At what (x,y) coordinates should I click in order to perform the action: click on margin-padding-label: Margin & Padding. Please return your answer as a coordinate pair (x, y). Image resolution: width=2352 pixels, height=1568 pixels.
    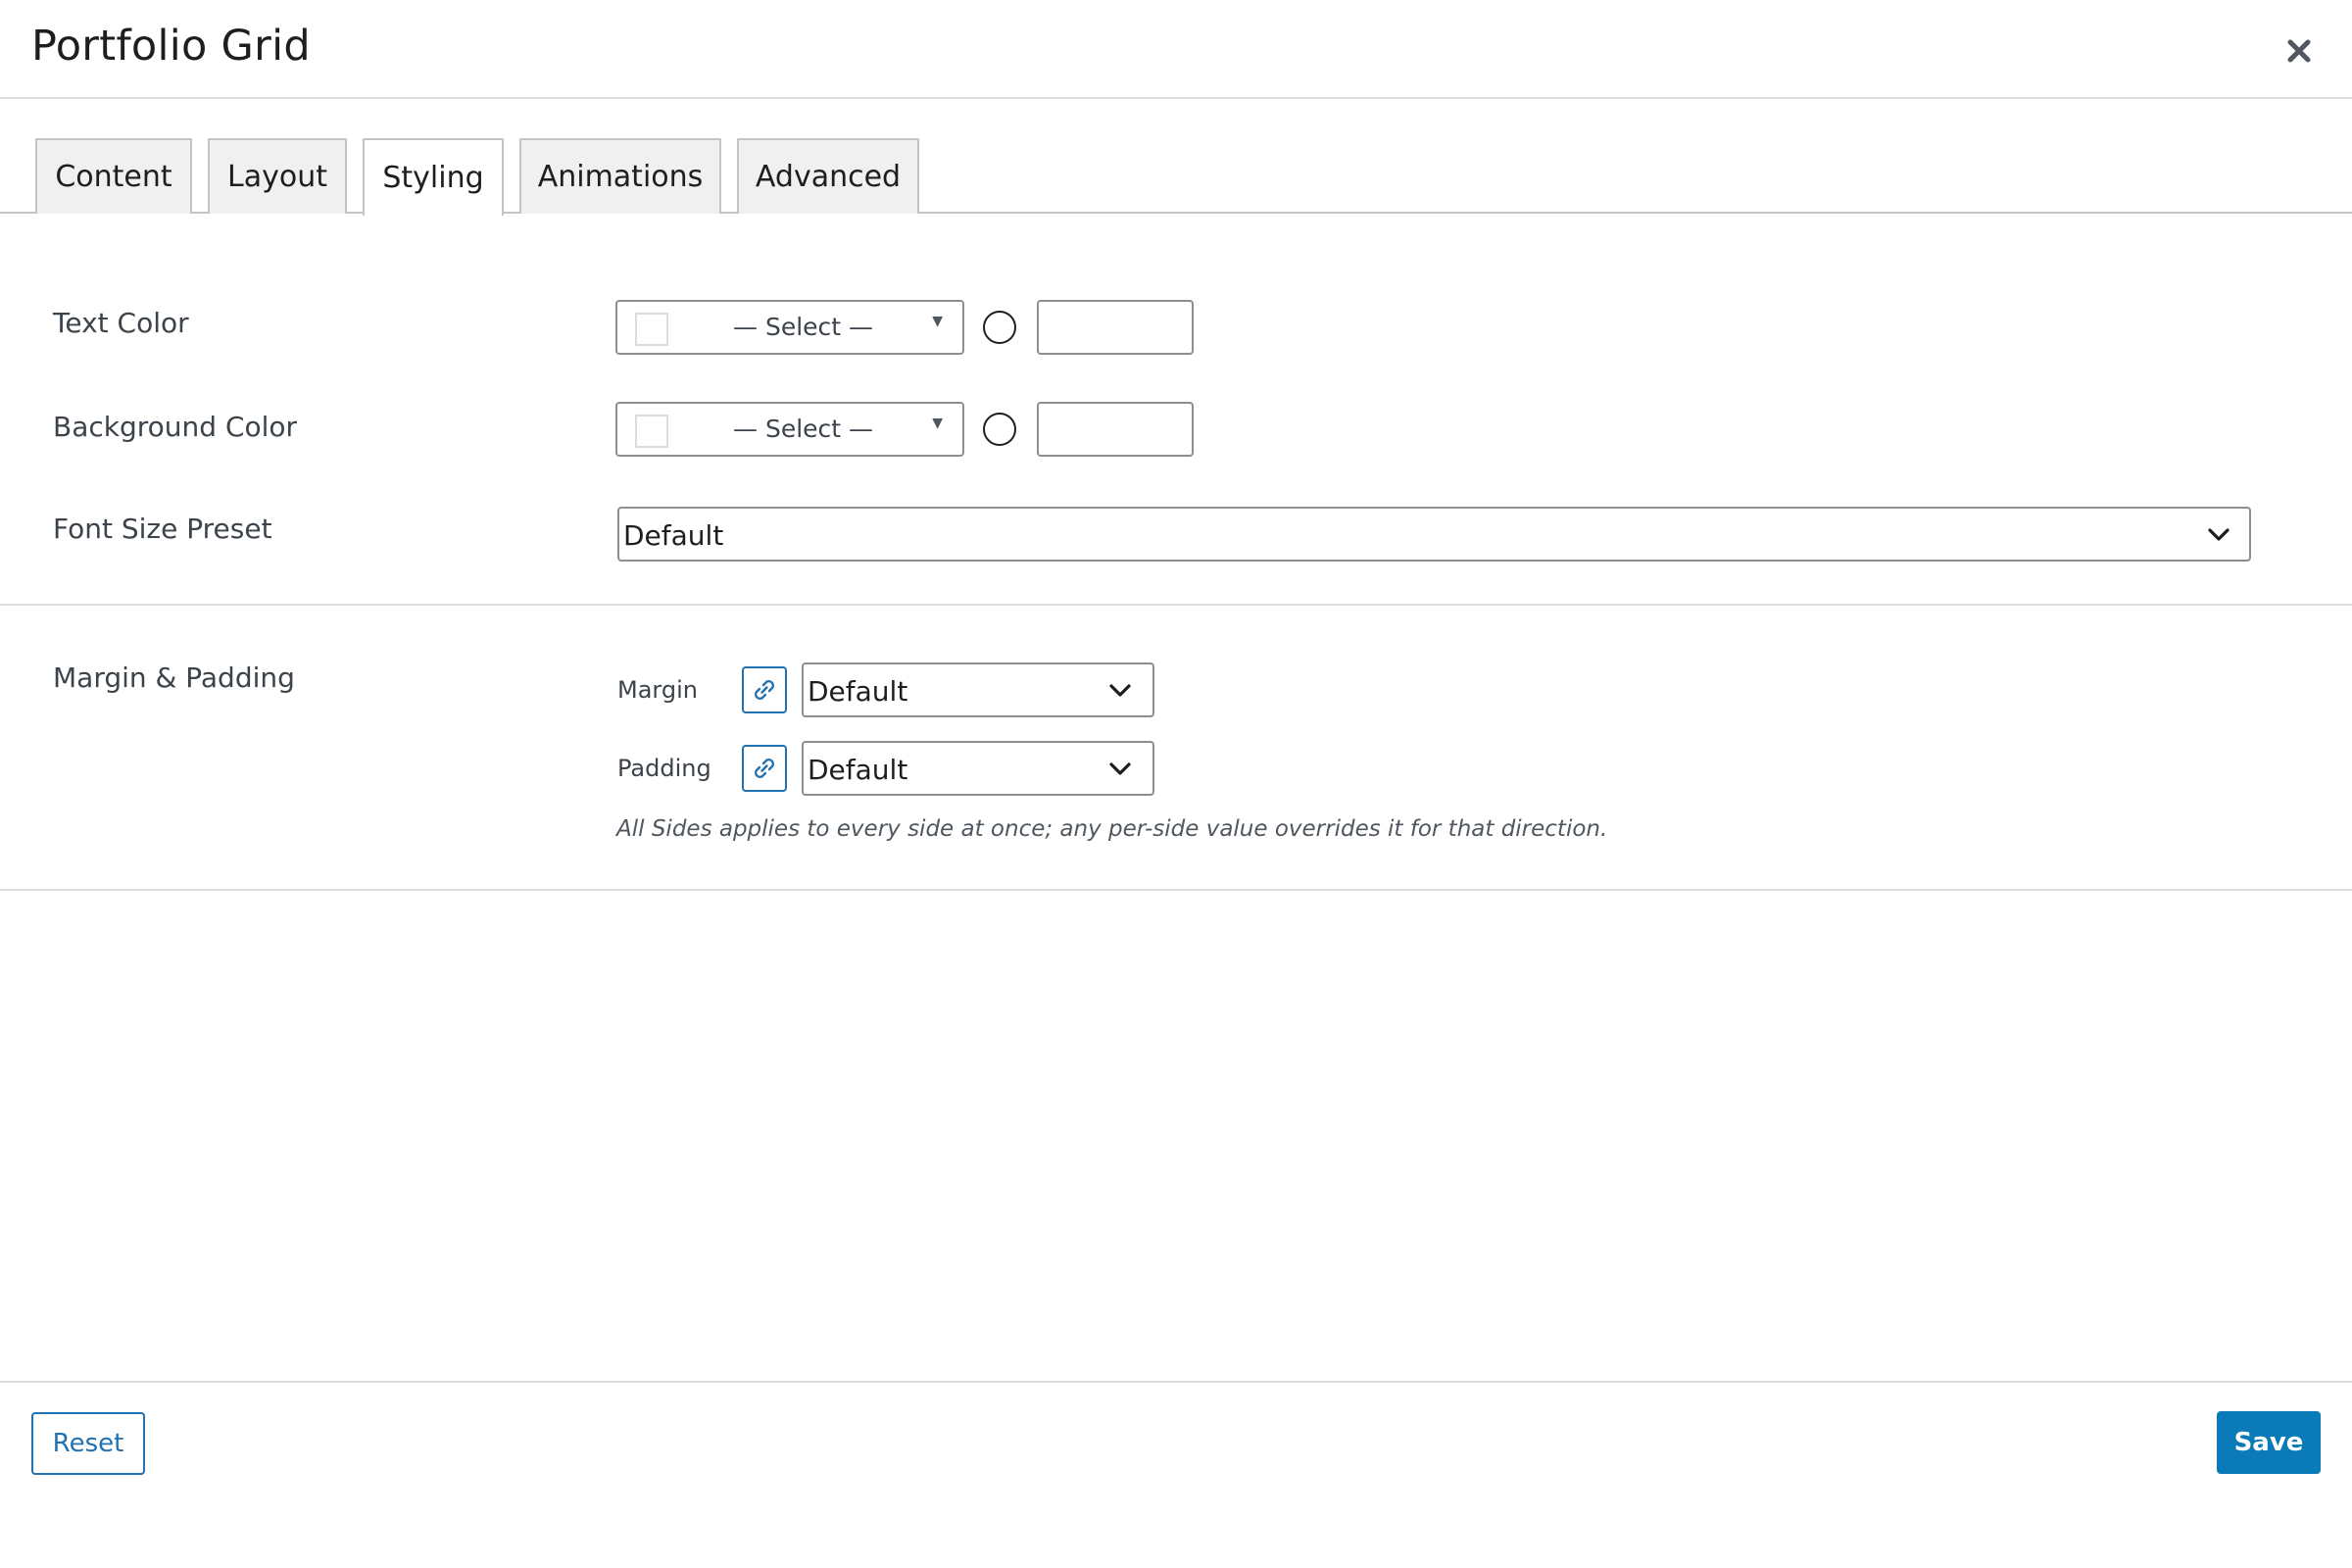
    Looking at the image, I should click on (174, 678).